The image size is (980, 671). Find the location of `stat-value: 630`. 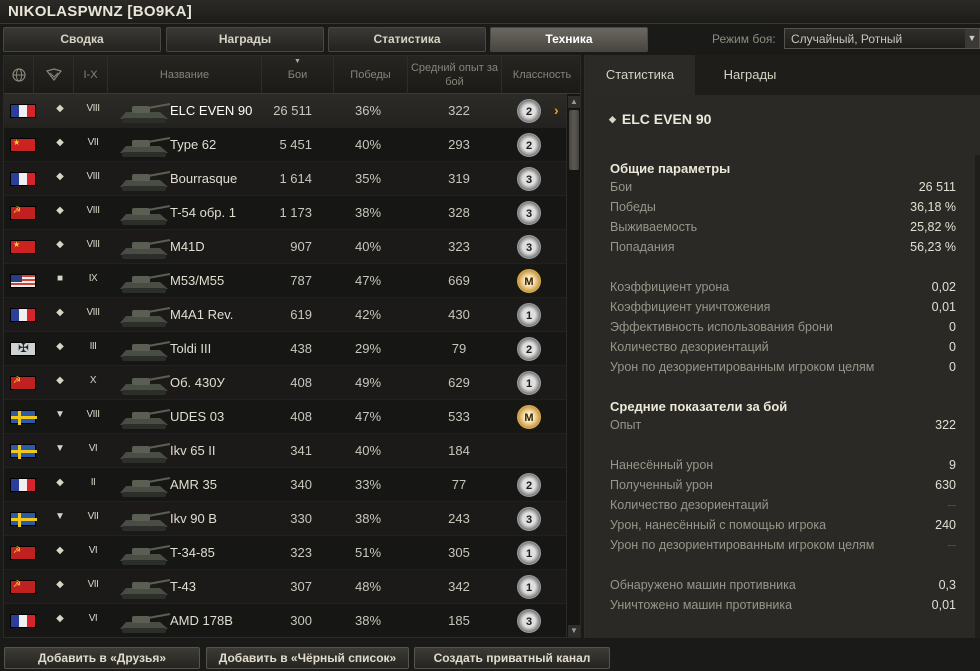

stat-value: 630 is located at coordinates (945, 485).